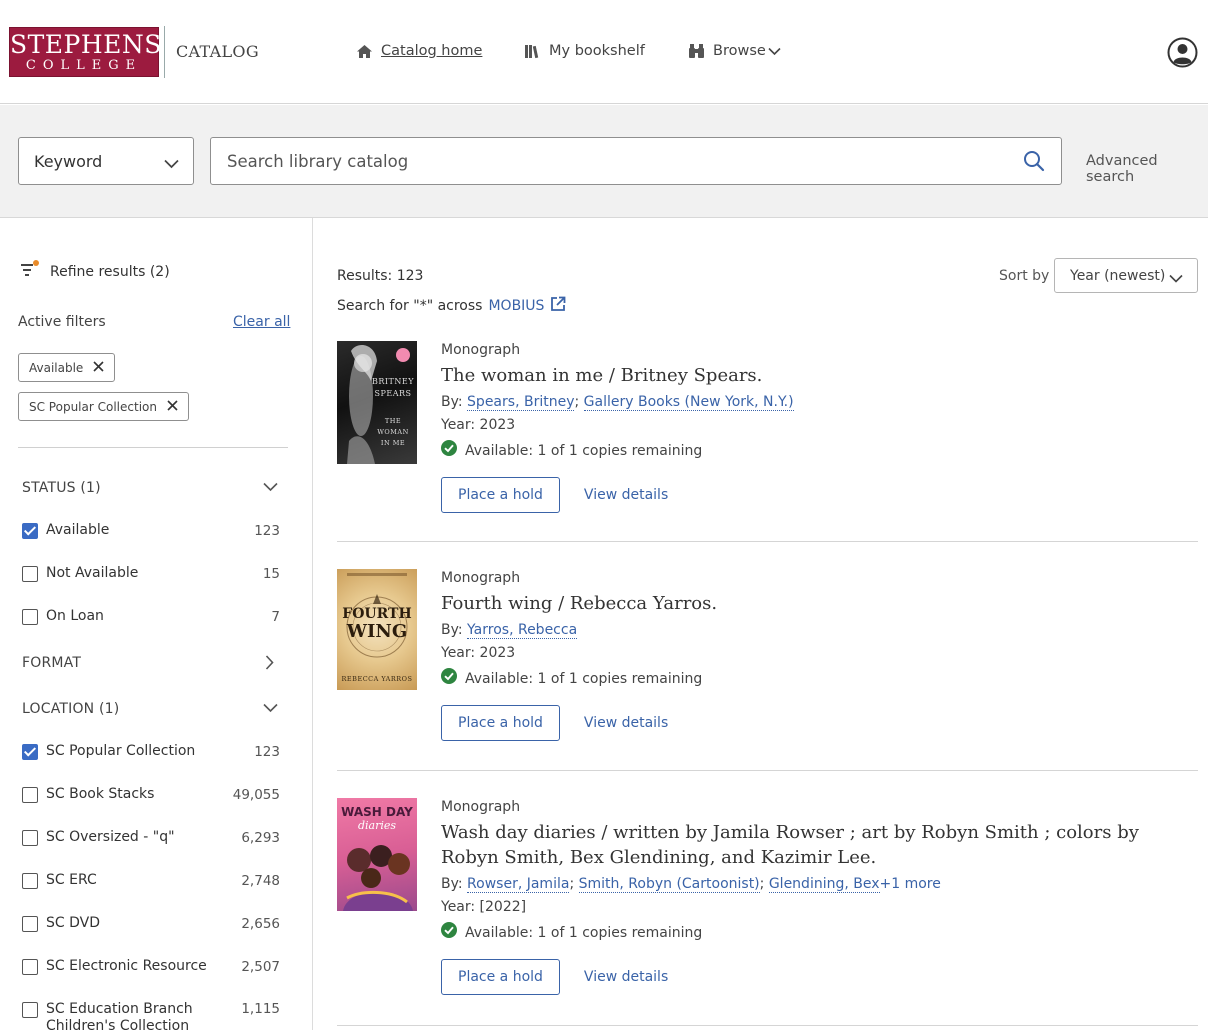 Image resolution: width=1208 pixels, height=1030 pixels. What do you see at coordinates (269, 664) in the screenshot?
I see `chevron-right-icon` at bounding box center [269, 664].